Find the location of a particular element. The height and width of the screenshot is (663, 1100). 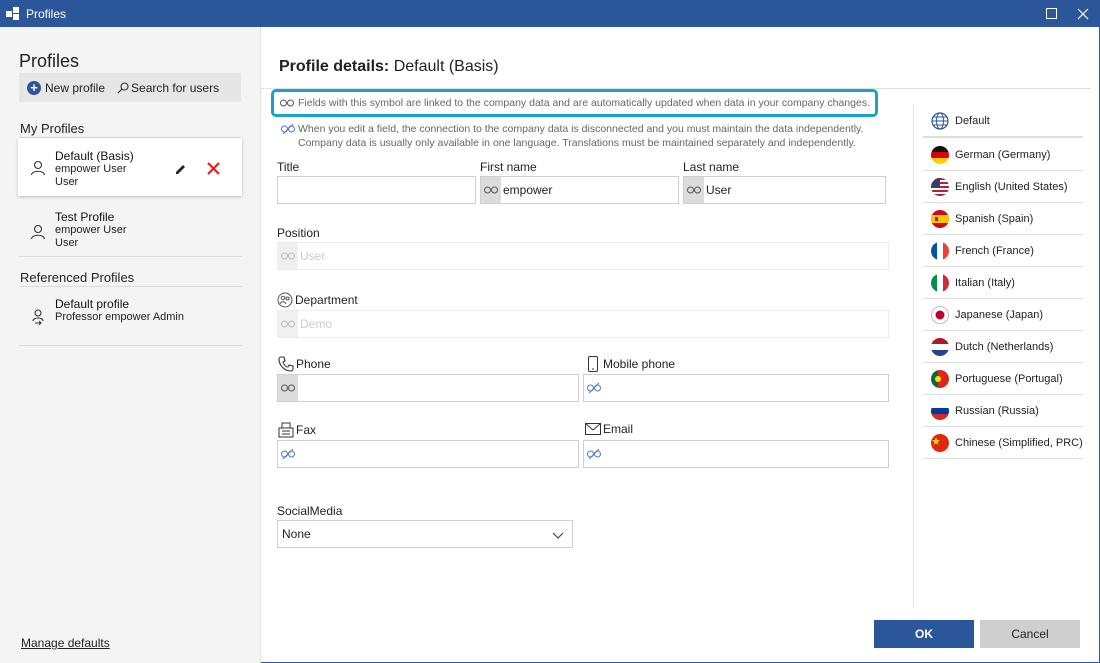

manage-defaults-link: Manage defaults is located at coordinates (65, 643).